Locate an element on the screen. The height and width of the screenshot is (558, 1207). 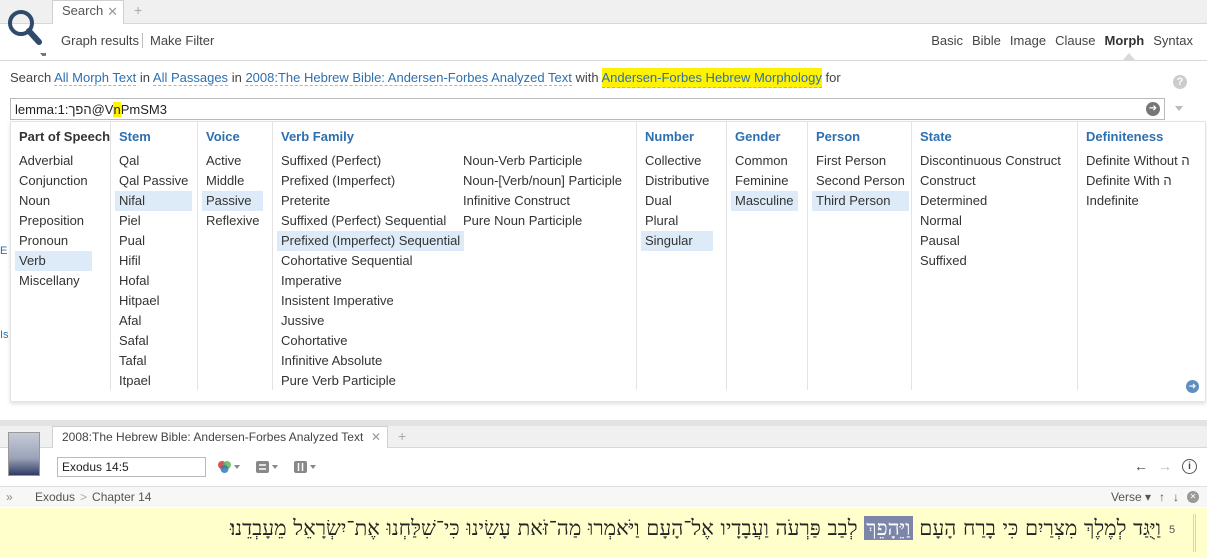
back-arrow-icon: ← is located at coordinates (1141, 466).